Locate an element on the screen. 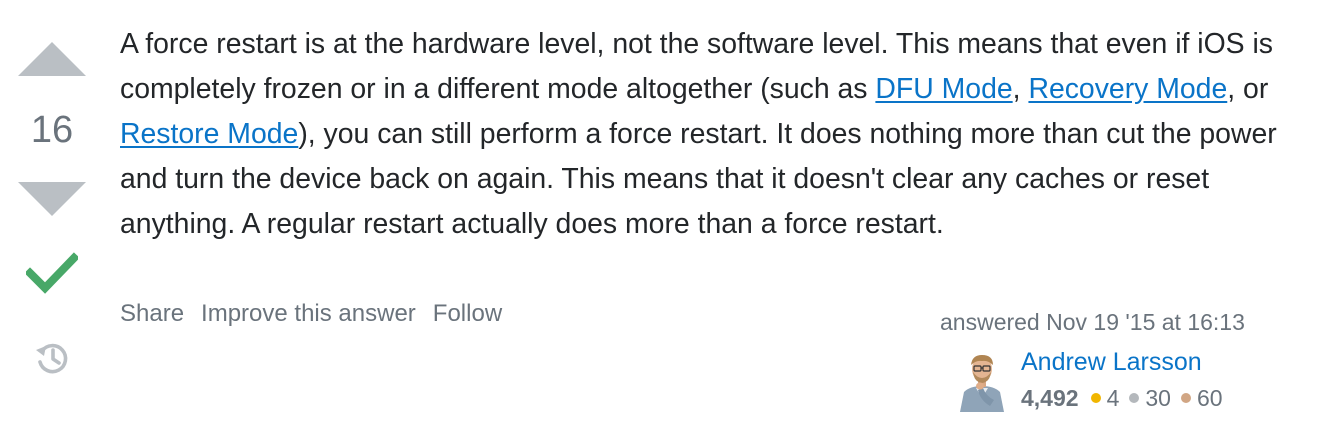 The height and width of the screenshot is (432, 1340). bronze-badge-icon is located at coordinates (1185, 398).